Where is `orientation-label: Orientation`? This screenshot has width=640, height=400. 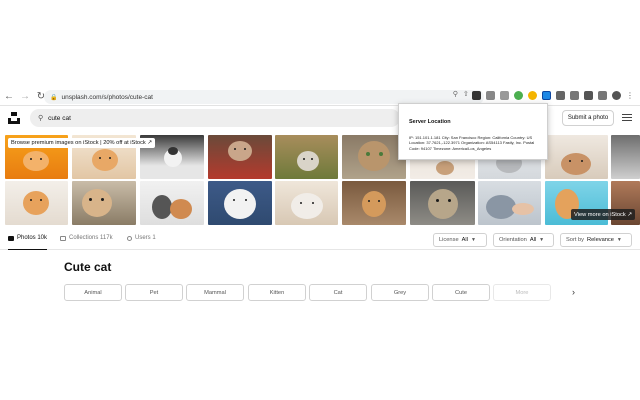
orientation-label: Orientation is located at coordinates (513, 240).